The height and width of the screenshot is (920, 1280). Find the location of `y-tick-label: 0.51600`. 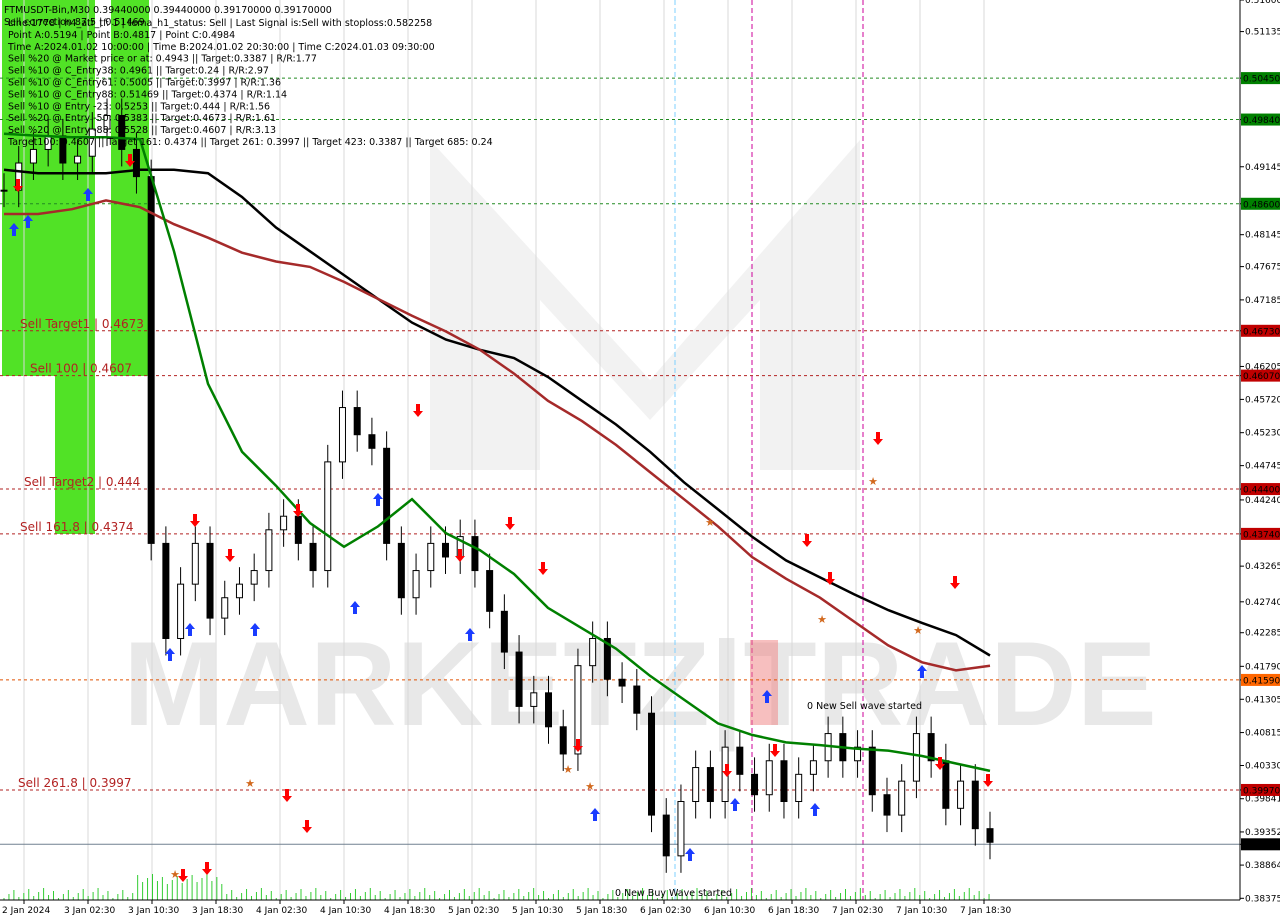

y-tick-label: 0.51600 is located at coordinates (1262, 3).